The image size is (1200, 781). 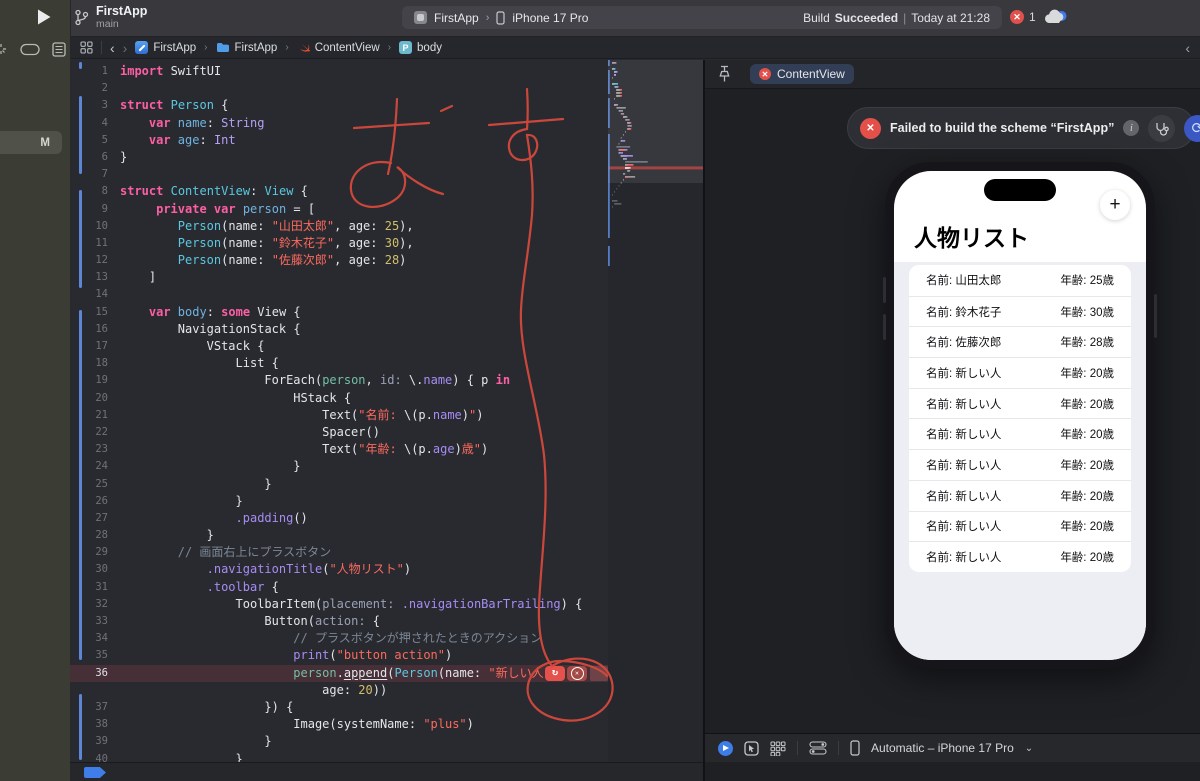 I want to click on destination-device: iPhone 17 Pro, so click(x=550, y=18).